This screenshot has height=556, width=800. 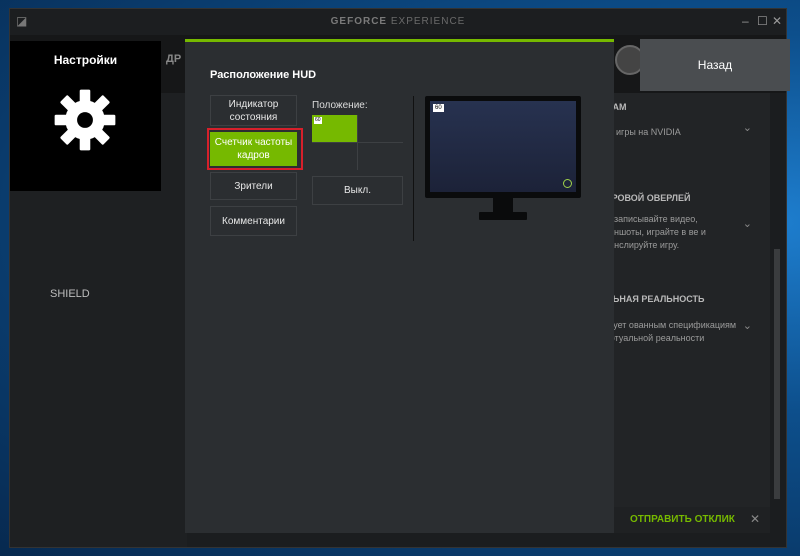 I want to click on accent-bar, so click(x=399, y=40).